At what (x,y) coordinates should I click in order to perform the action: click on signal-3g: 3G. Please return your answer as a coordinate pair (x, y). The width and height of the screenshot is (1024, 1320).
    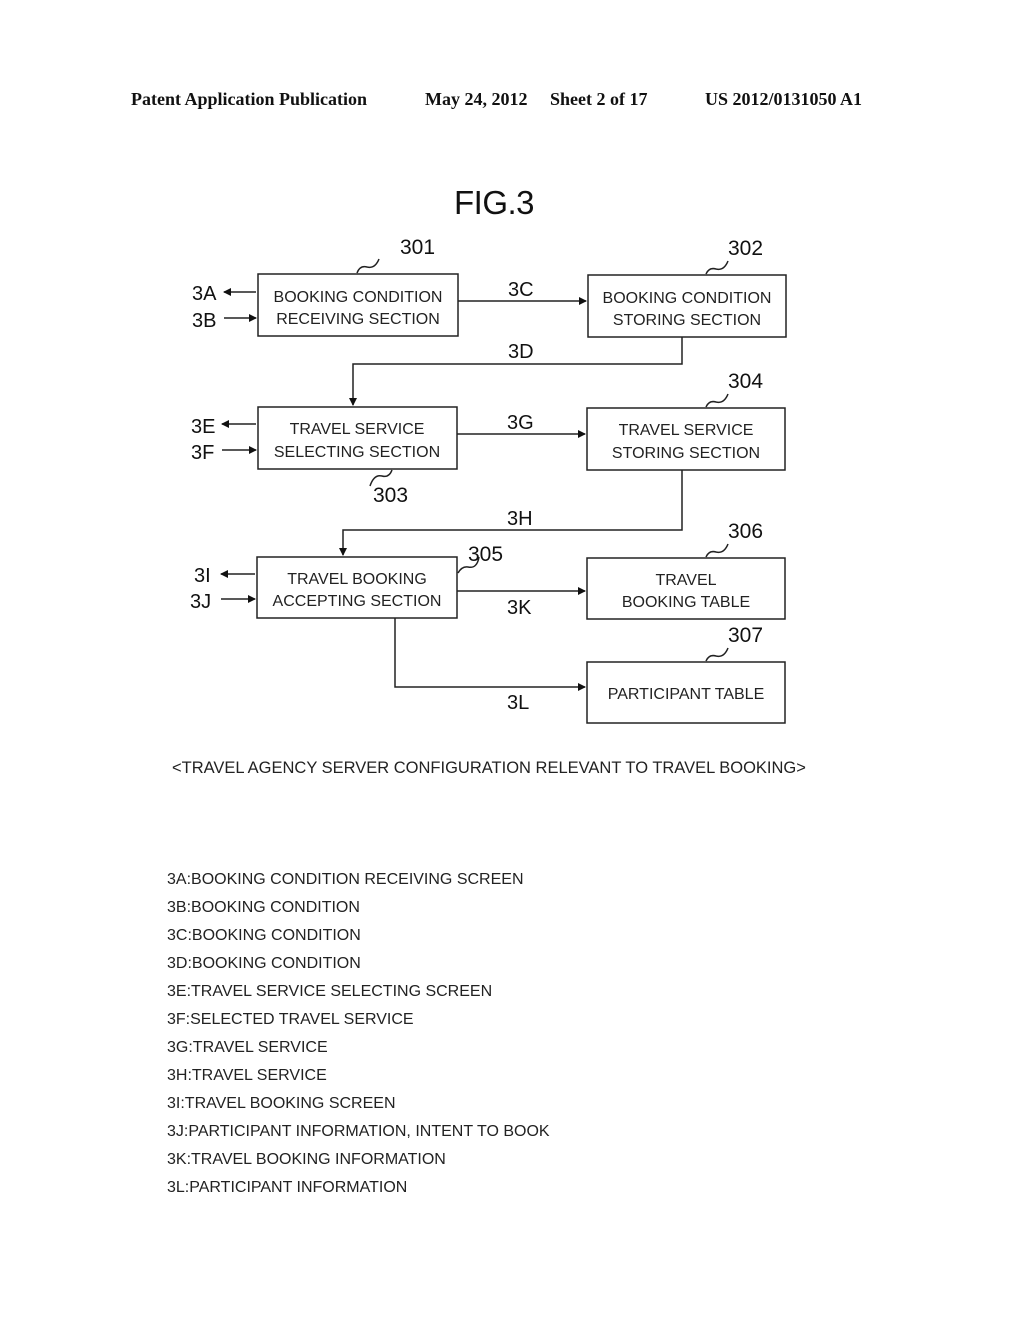
    Looking at the image, I should click on (520, 423).